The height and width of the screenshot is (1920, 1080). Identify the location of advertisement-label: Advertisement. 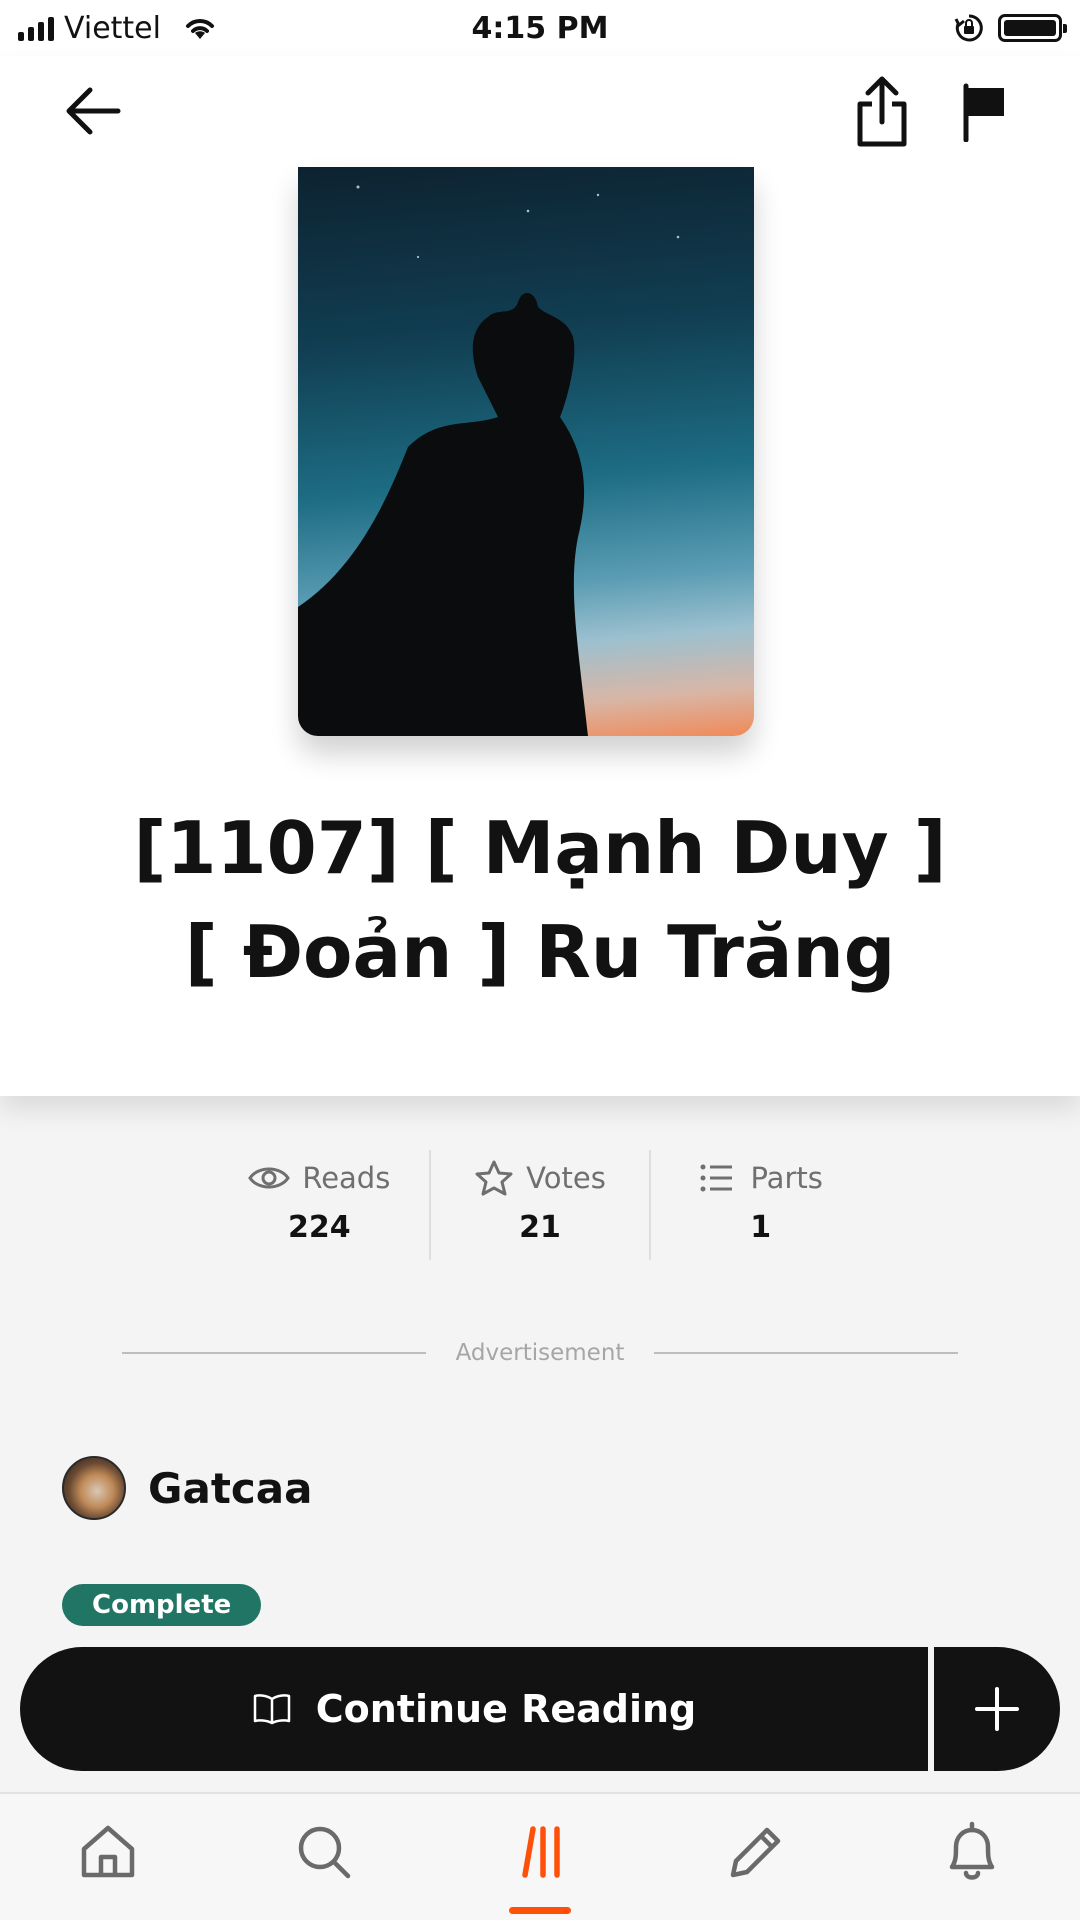
(540, 1353).